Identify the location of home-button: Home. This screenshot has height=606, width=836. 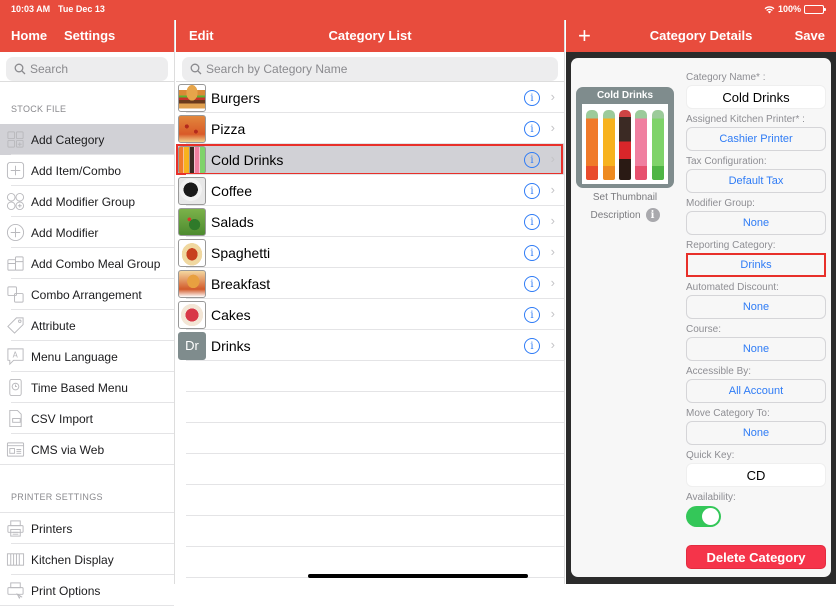
(29, 35).